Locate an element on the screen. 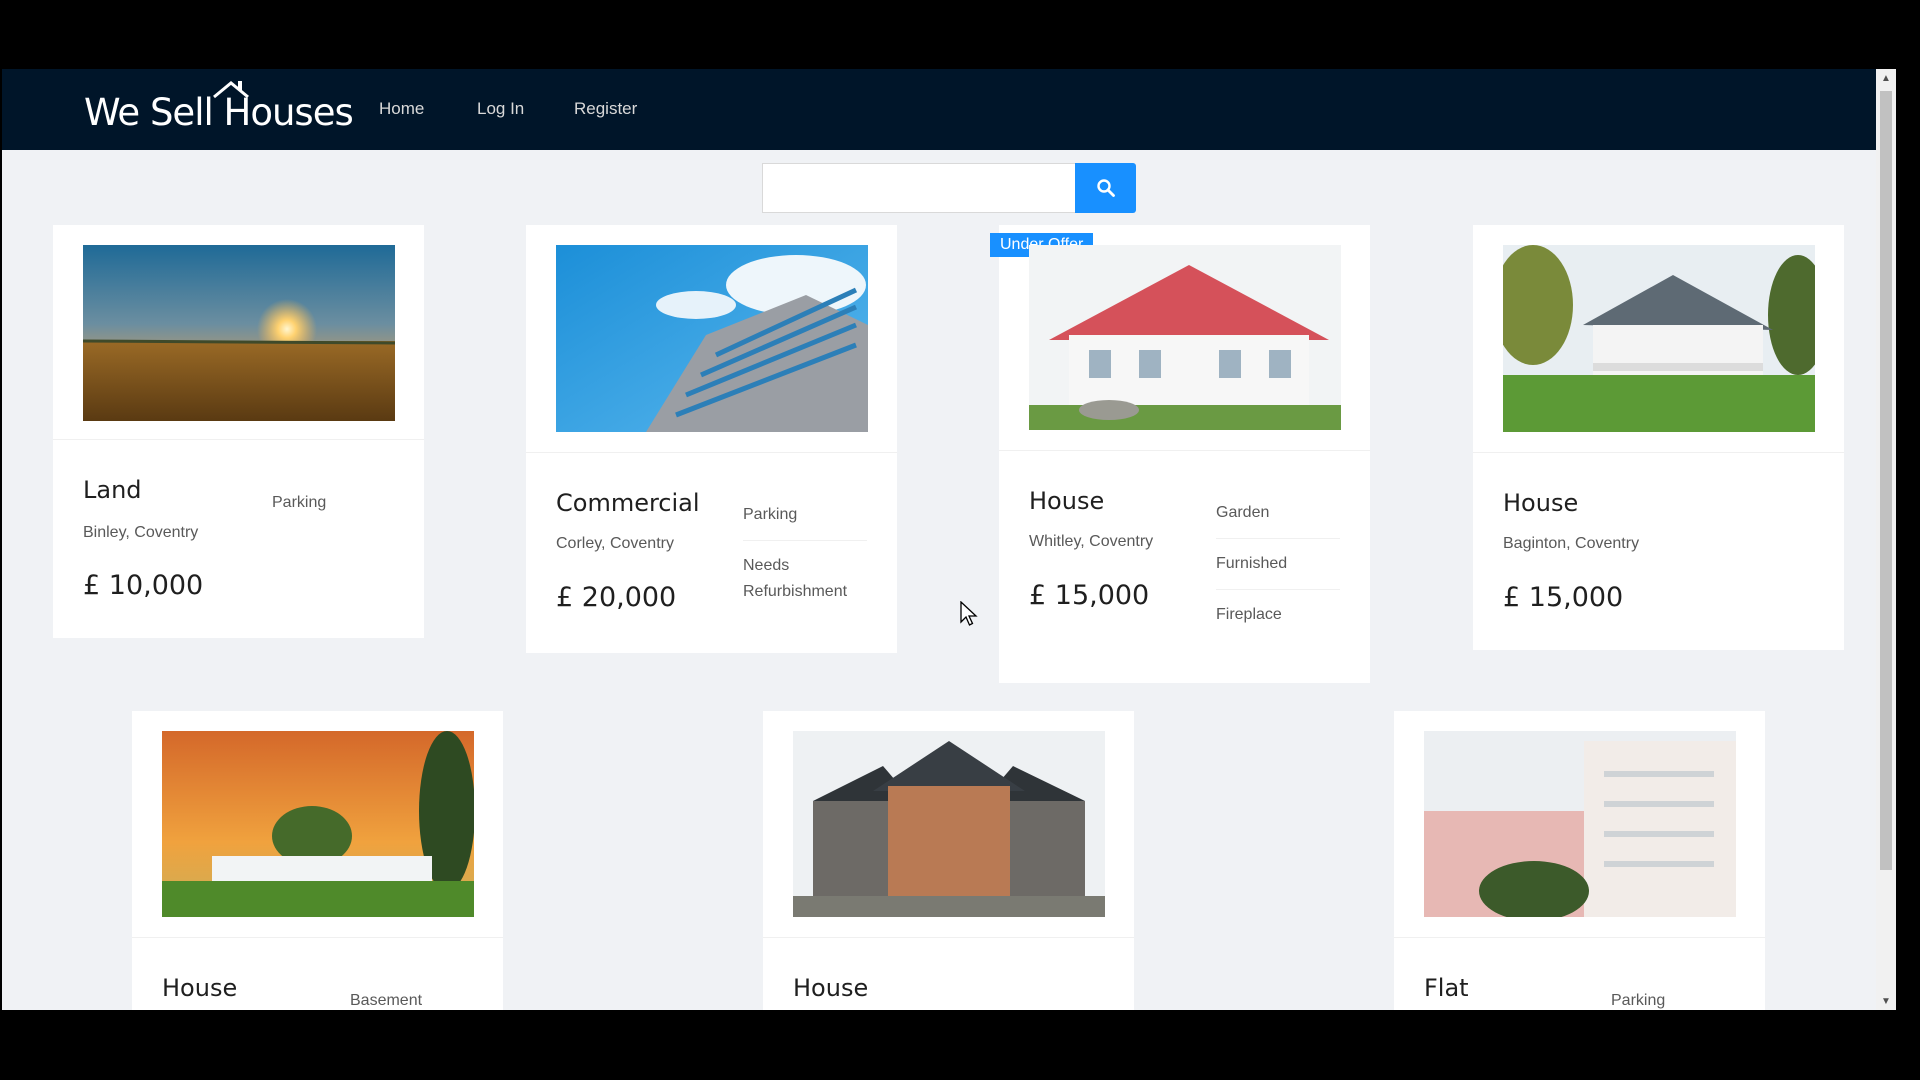  listing-location: Binley, Coventry is located at coordinates (141, 532).